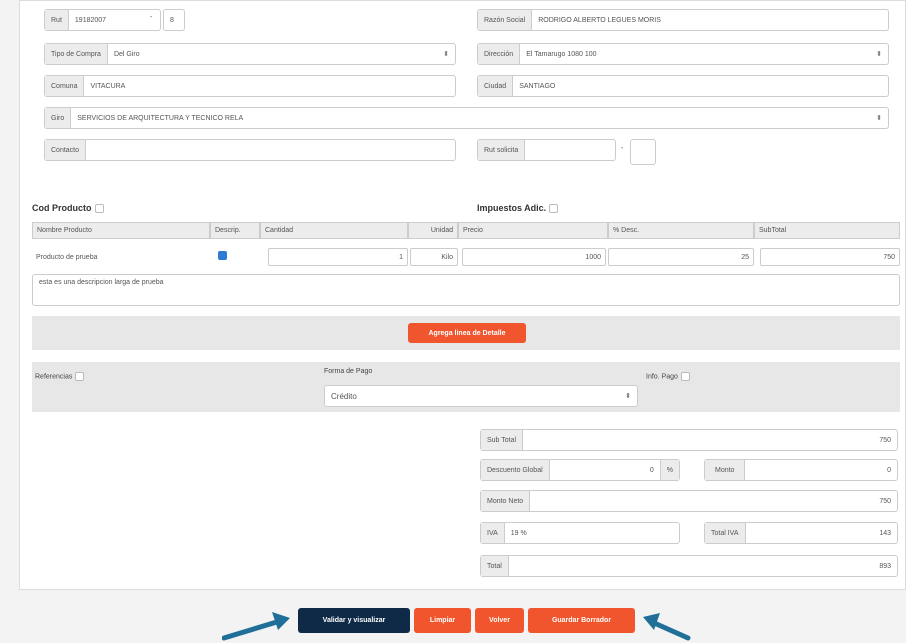 The image size is (906, 643). Describe the element at coordinates (710, 20) in the screenshot. I see `razon-social-input: RODRIGO ALBERTO LEGUES MORIS` at that location.